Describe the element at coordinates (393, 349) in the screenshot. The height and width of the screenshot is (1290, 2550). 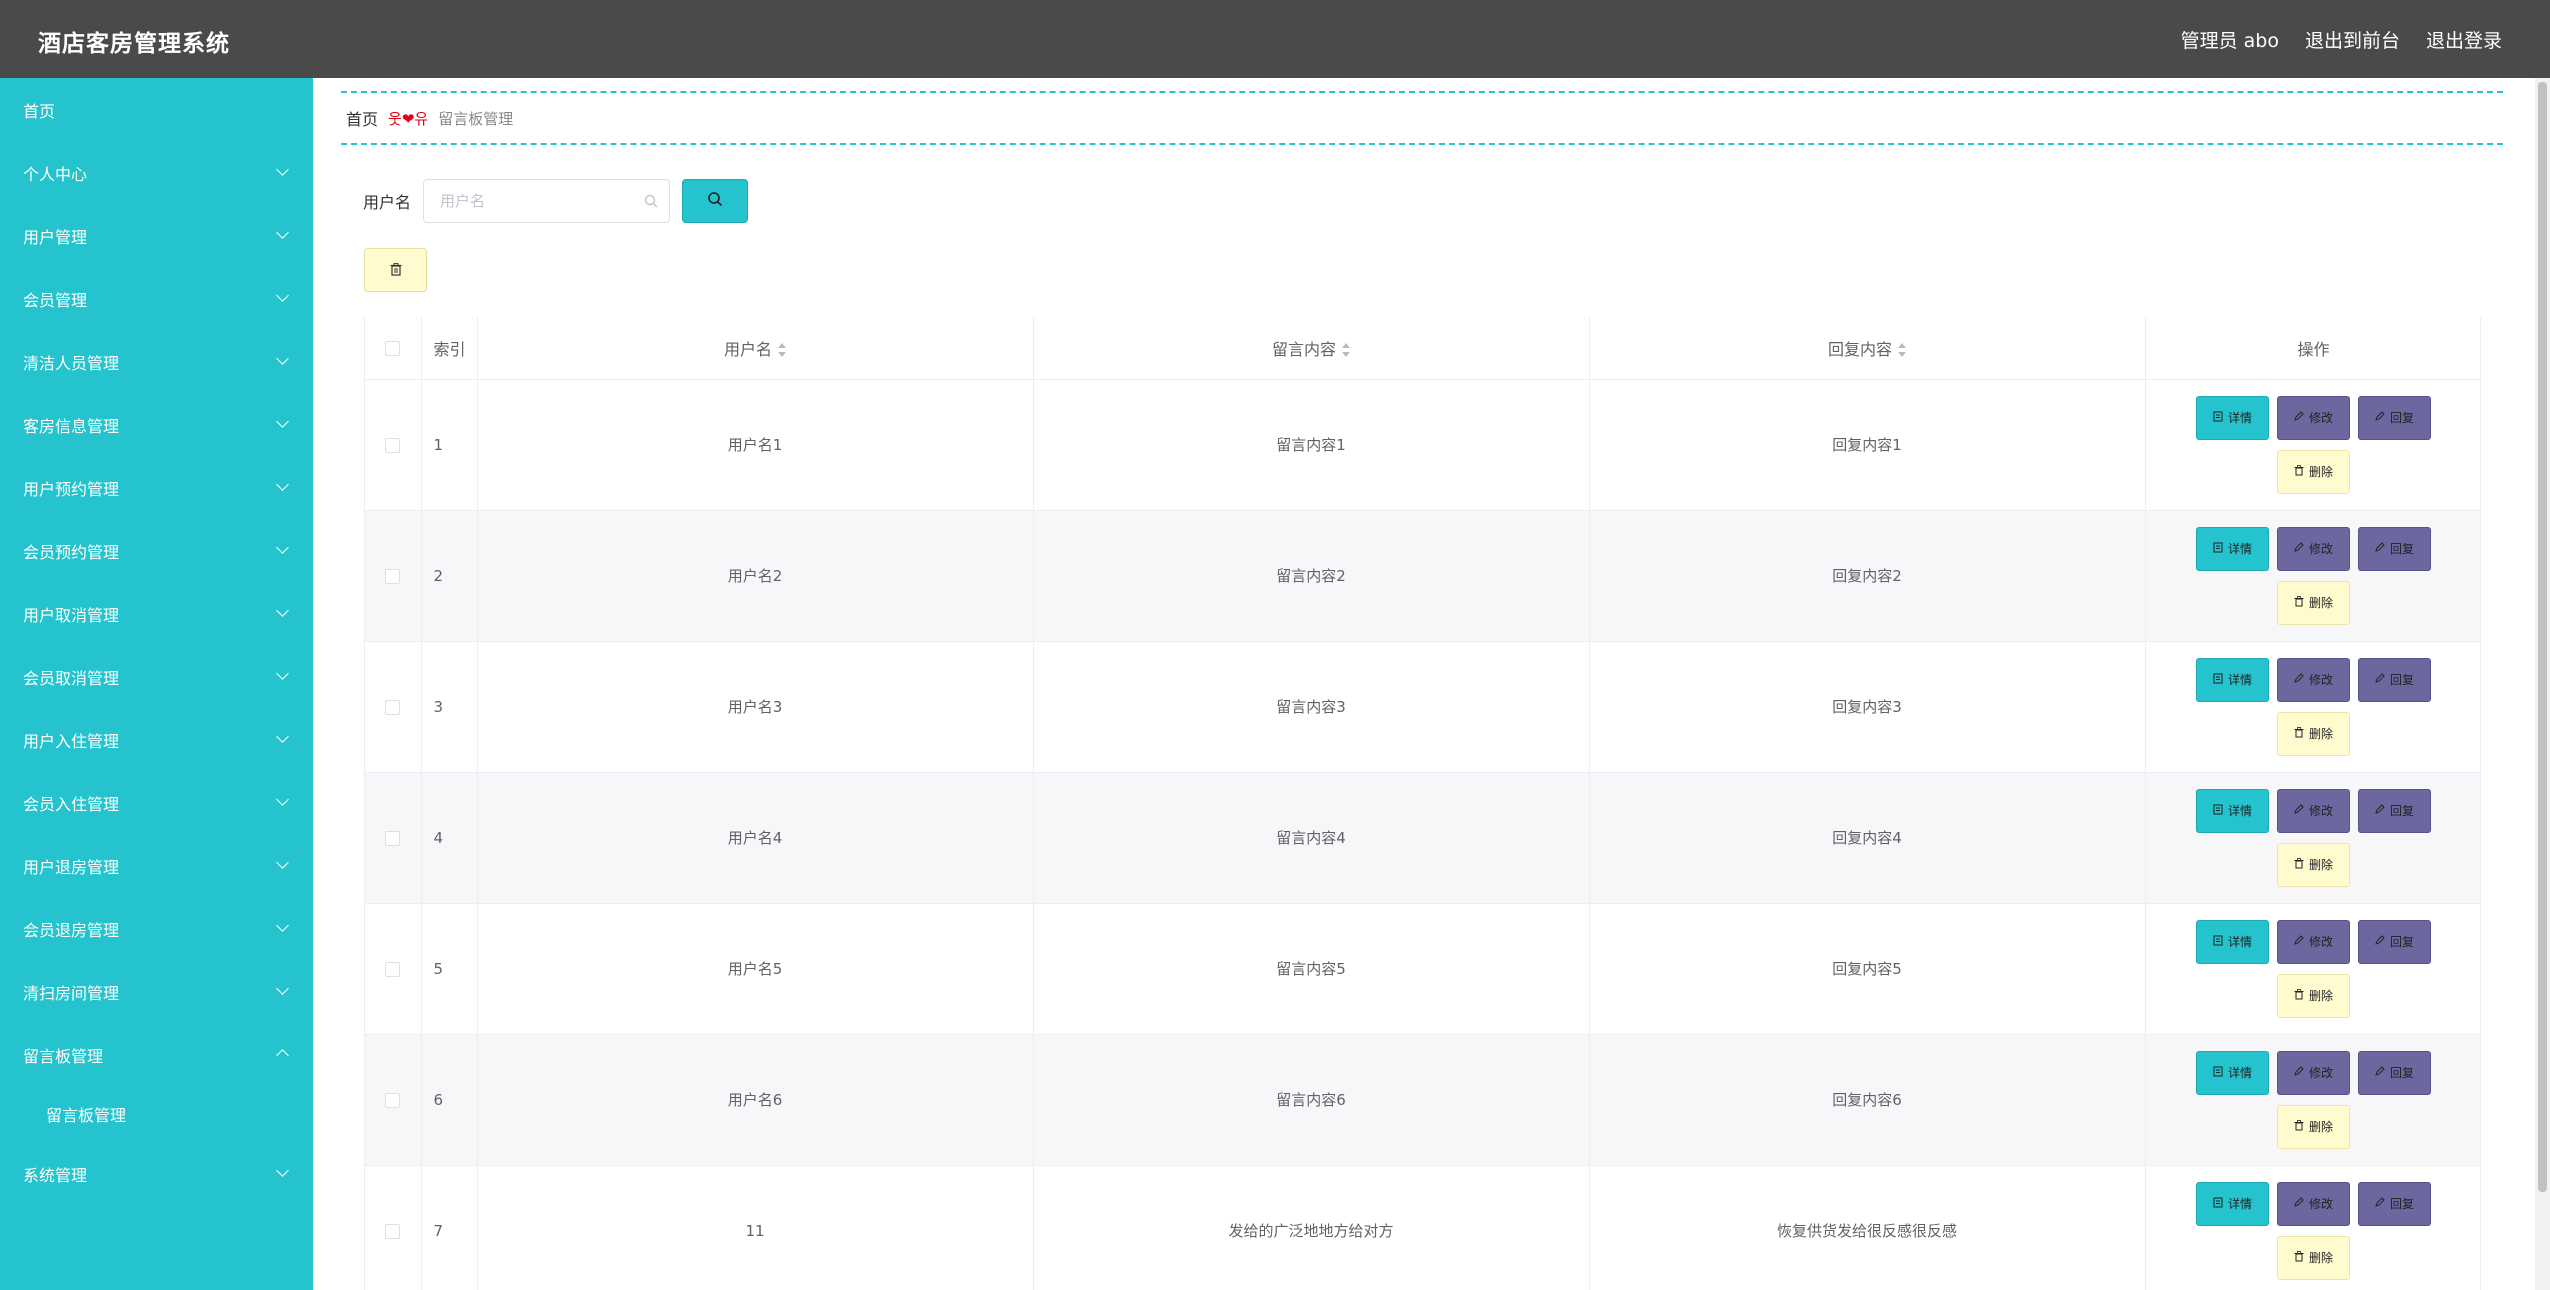
I see `select-all-checkbox` at that location.